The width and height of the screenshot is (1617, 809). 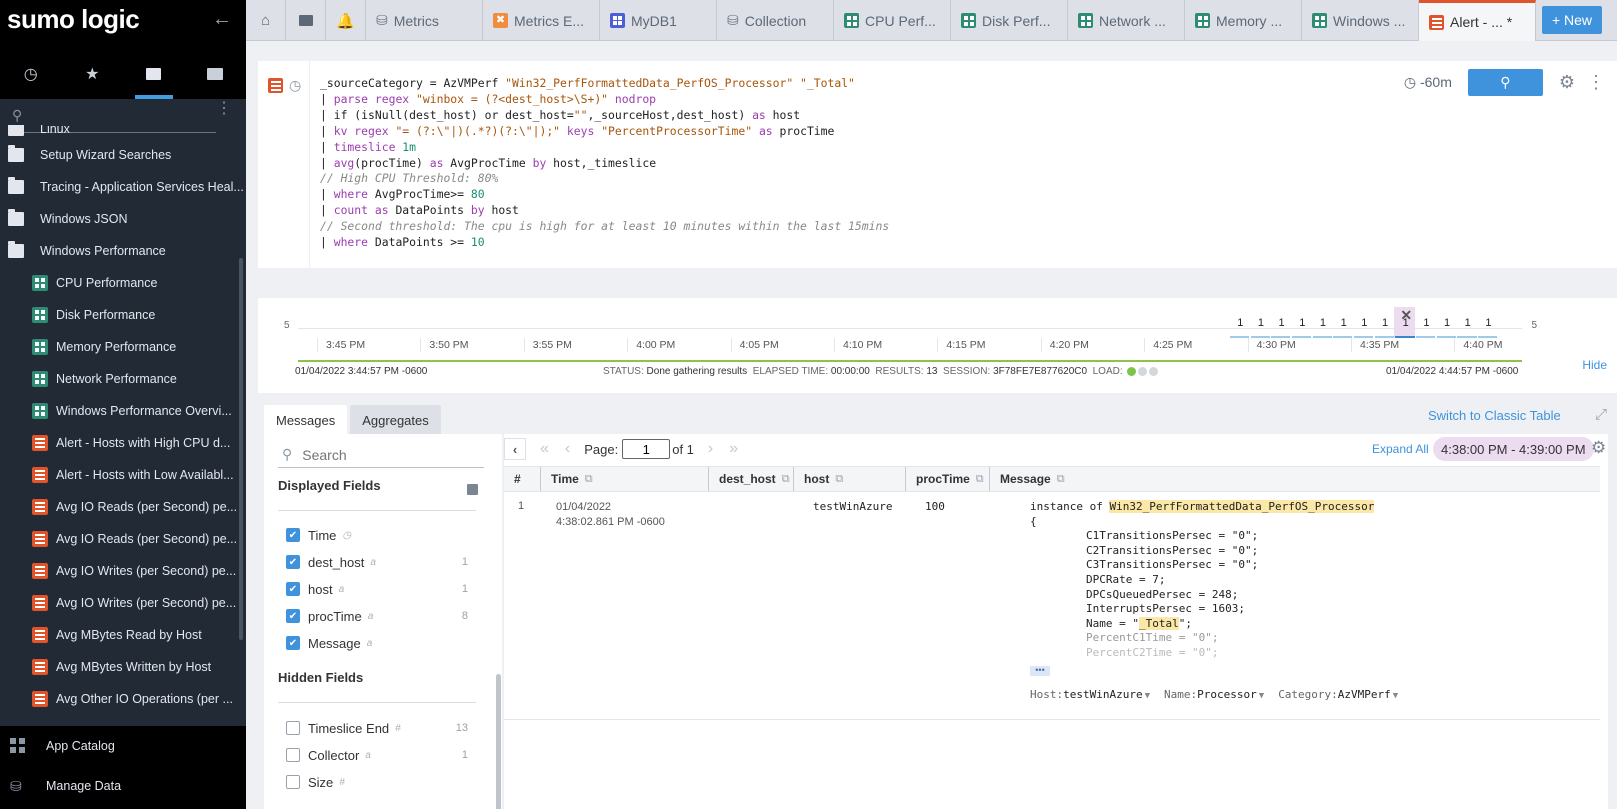 I want to click on library-item: Disk Performance, so click(x=123, y=315).